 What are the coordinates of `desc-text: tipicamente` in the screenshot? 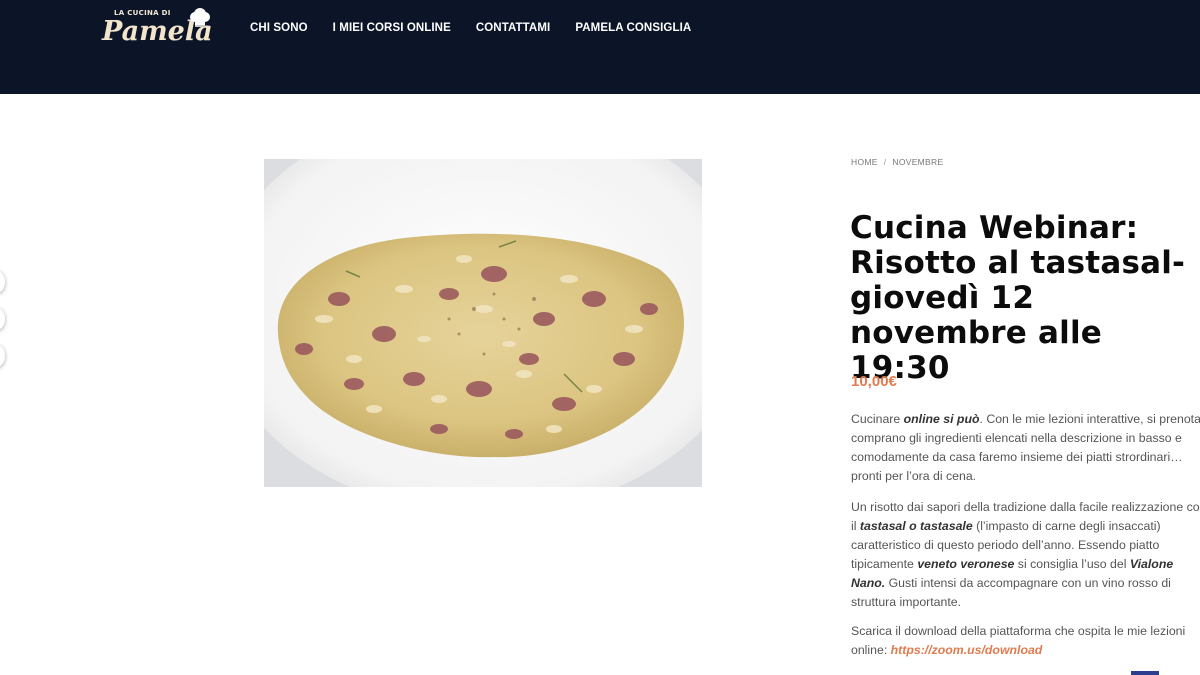 It's located at (884, 564).